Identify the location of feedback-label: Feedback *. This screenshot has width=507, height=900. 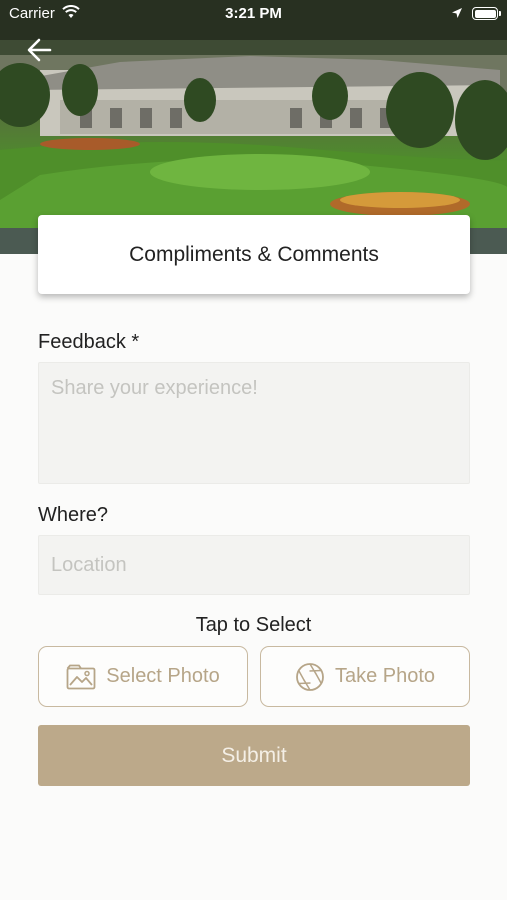
(89, 342).